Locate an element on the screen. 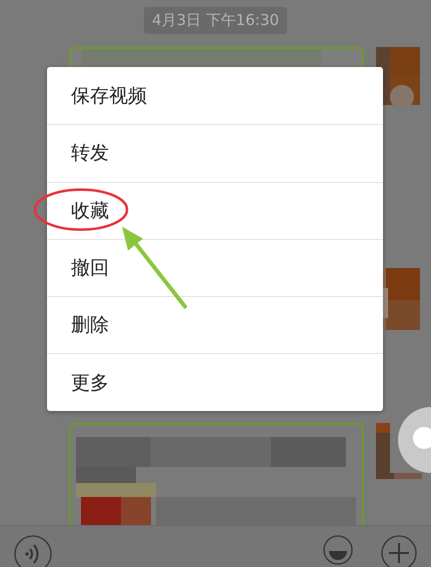 The width and height of the screenshot is (431, 567). menu-item: 保存视频 is located at coordinates (215, 95).